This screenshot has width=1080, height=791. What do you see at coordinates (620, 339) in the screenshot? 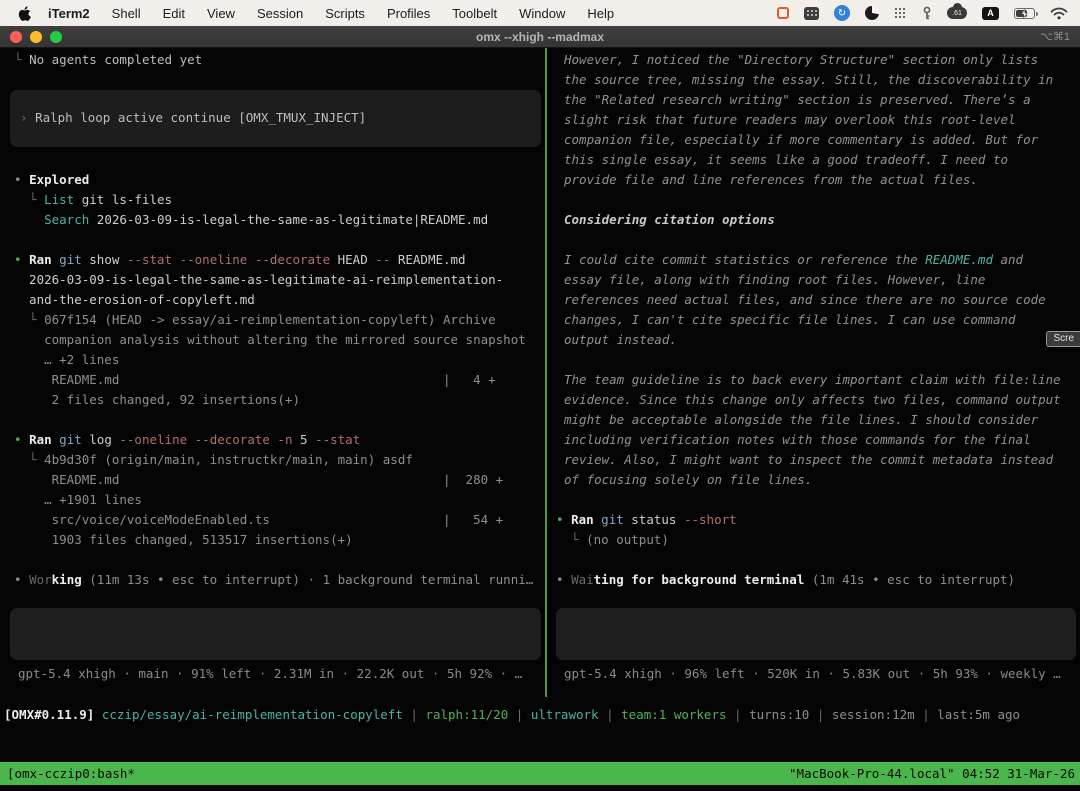
I see `text-segment: output instead.` at bounding box center [620, 339].